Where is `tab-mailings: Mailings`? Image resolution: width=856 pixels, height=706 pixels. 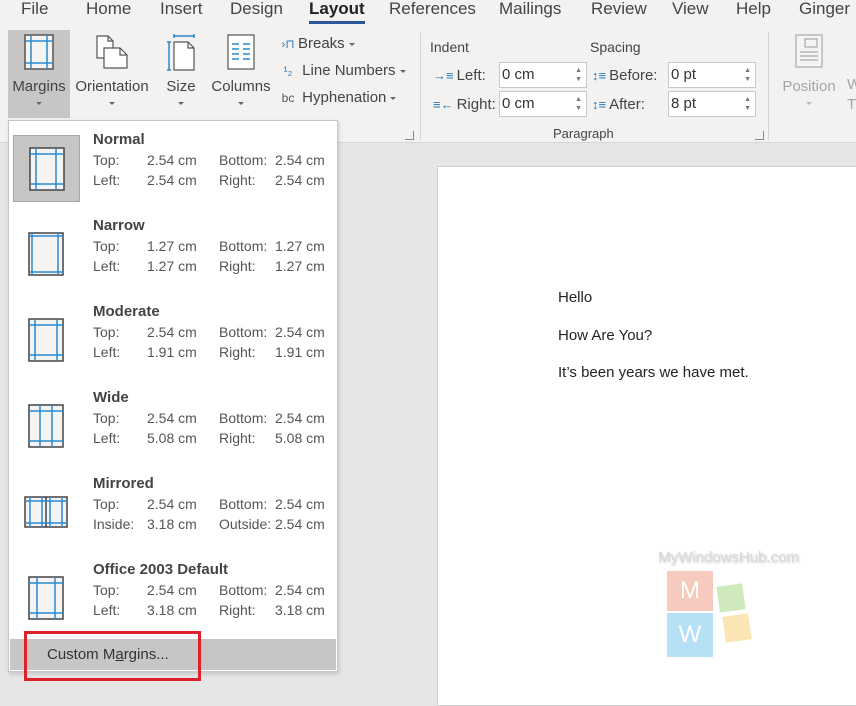
tab-mailings: Mailings is located at coordinates (530, 12).